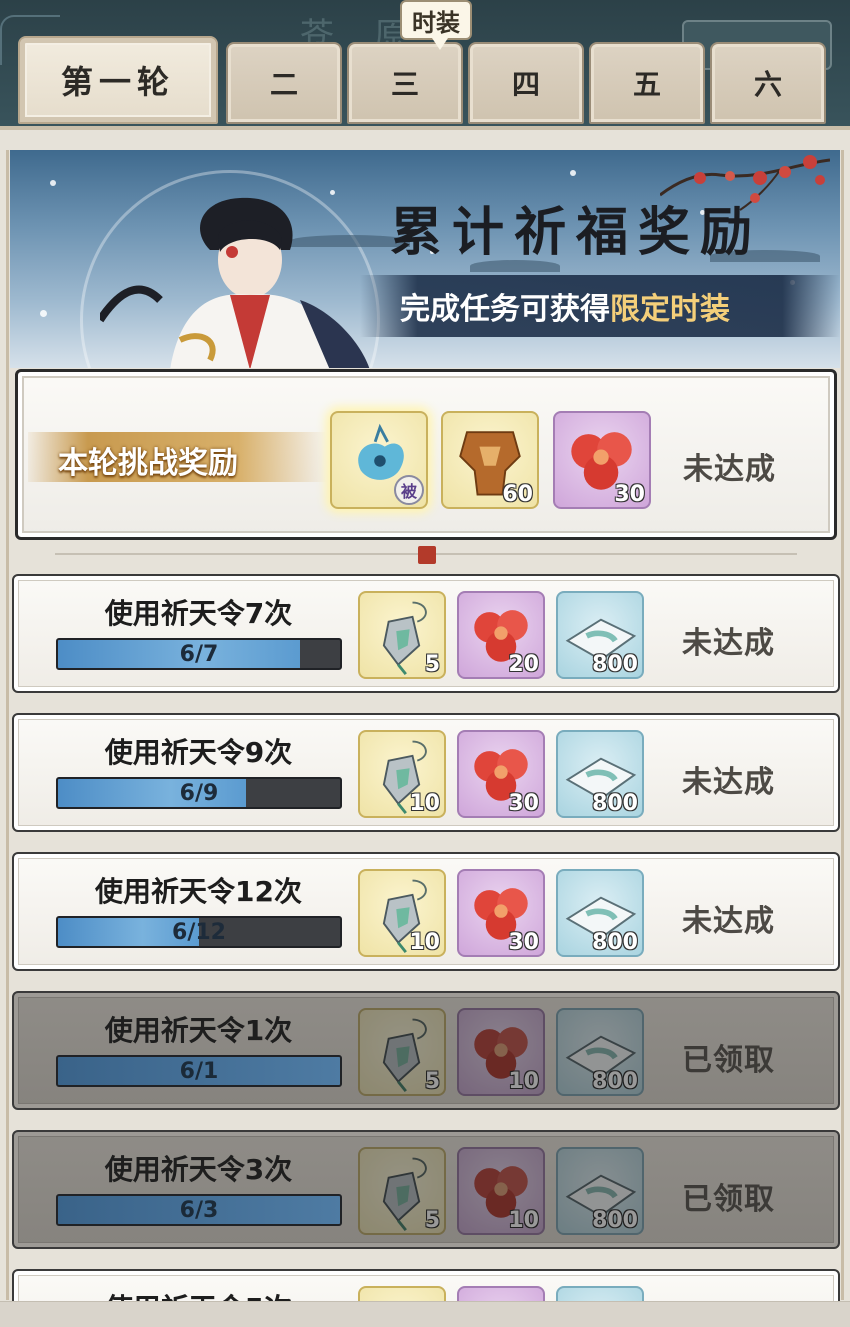  I want to click on task-title: 使用祈天令9次, so click(198, 752).